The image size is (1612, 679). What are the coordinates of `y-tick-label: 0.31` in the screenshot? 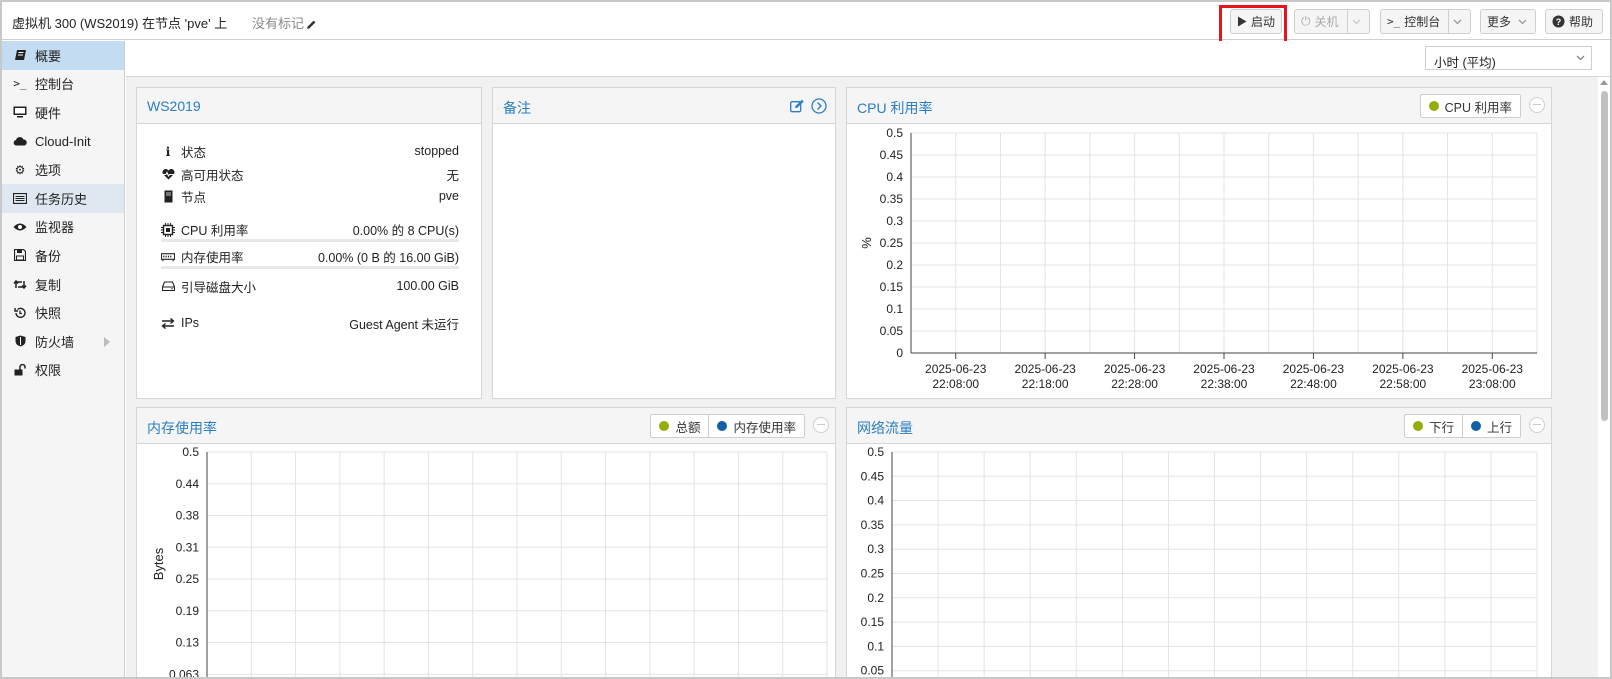 It's located at (188, 547).